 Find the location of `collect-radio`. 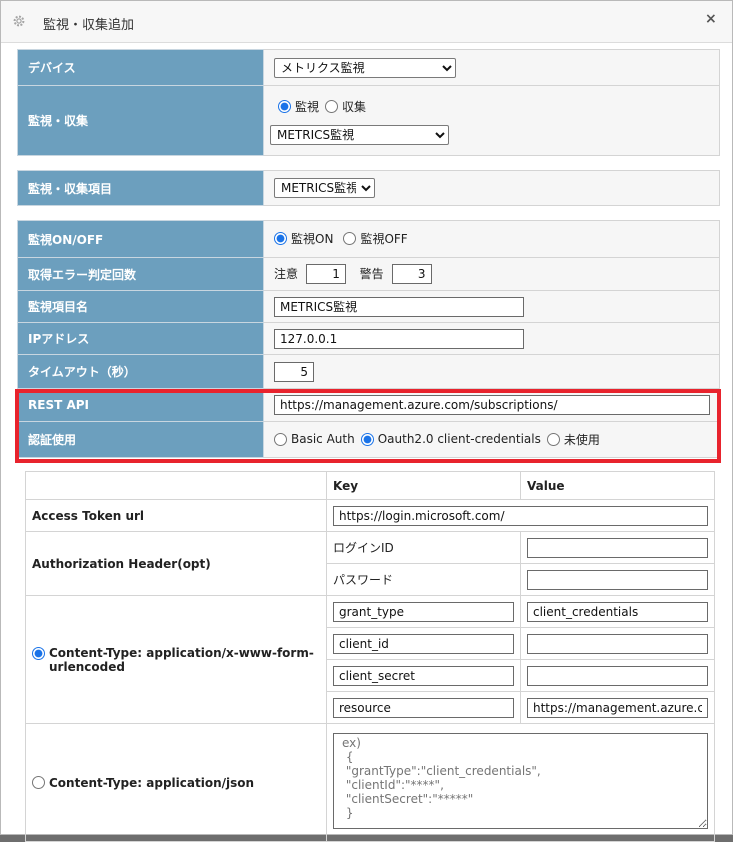

collect-radio is located at coordinates (332, 106).